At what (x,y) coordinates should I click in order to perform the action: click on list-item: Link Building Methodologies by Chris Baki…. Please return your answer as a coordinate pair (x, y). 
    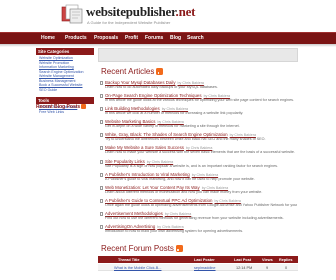
    Looking at the image, I should click on (198, 112).